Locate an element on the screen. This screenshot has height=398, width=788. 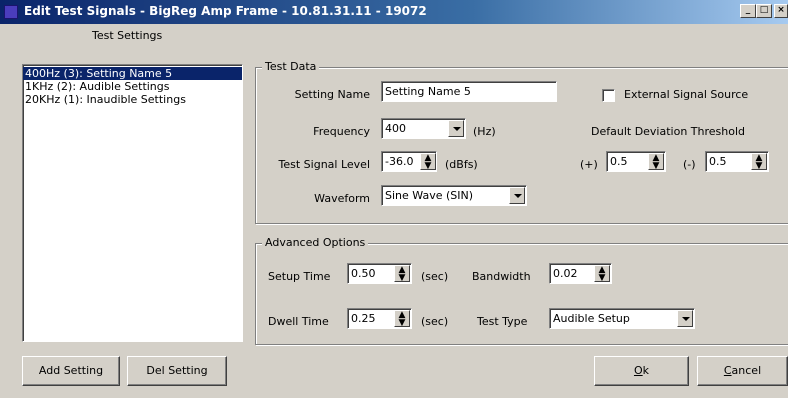
settings-list-item: 400Hz (3): Setting Name 5 is located at coordinates (132, 73).